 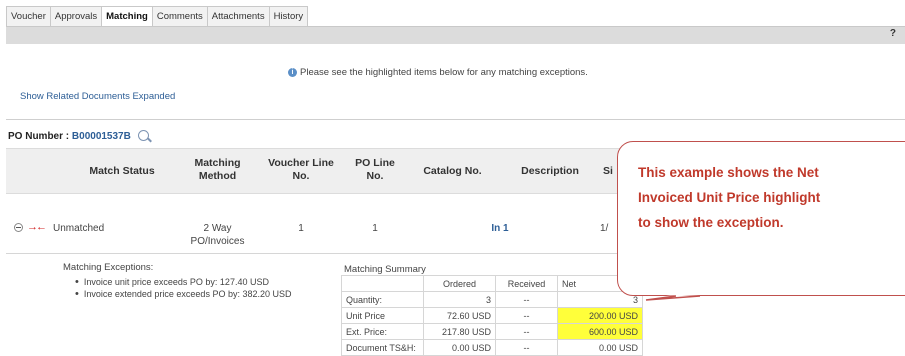 What do you see at coordinates (526, 347) in the screenshot?
I see `summary-received: --` at bounding box center [526, 347].